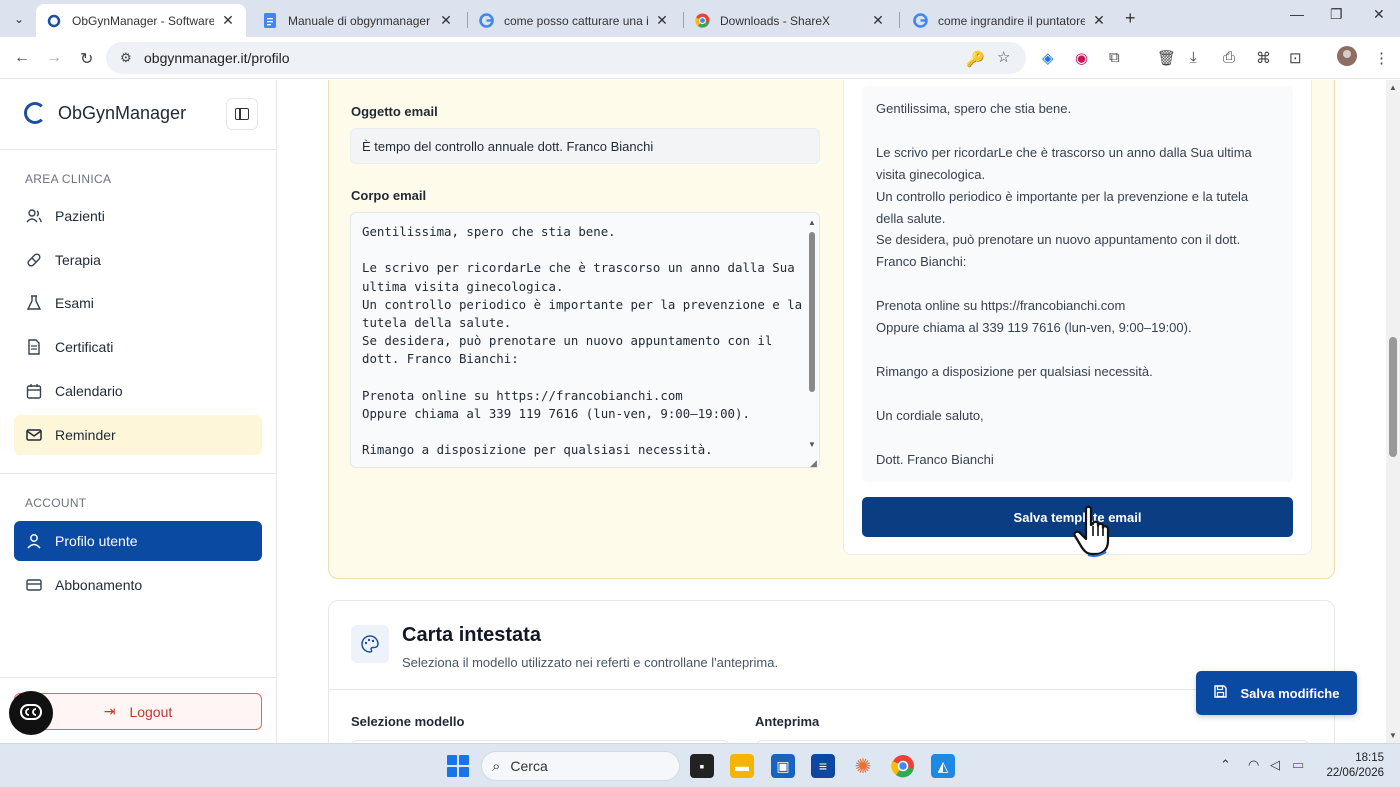  What do you see at coordinates (105, 113) in the screenshot?
I see `brand: ObGynManager` at bounding box center [105, 113].